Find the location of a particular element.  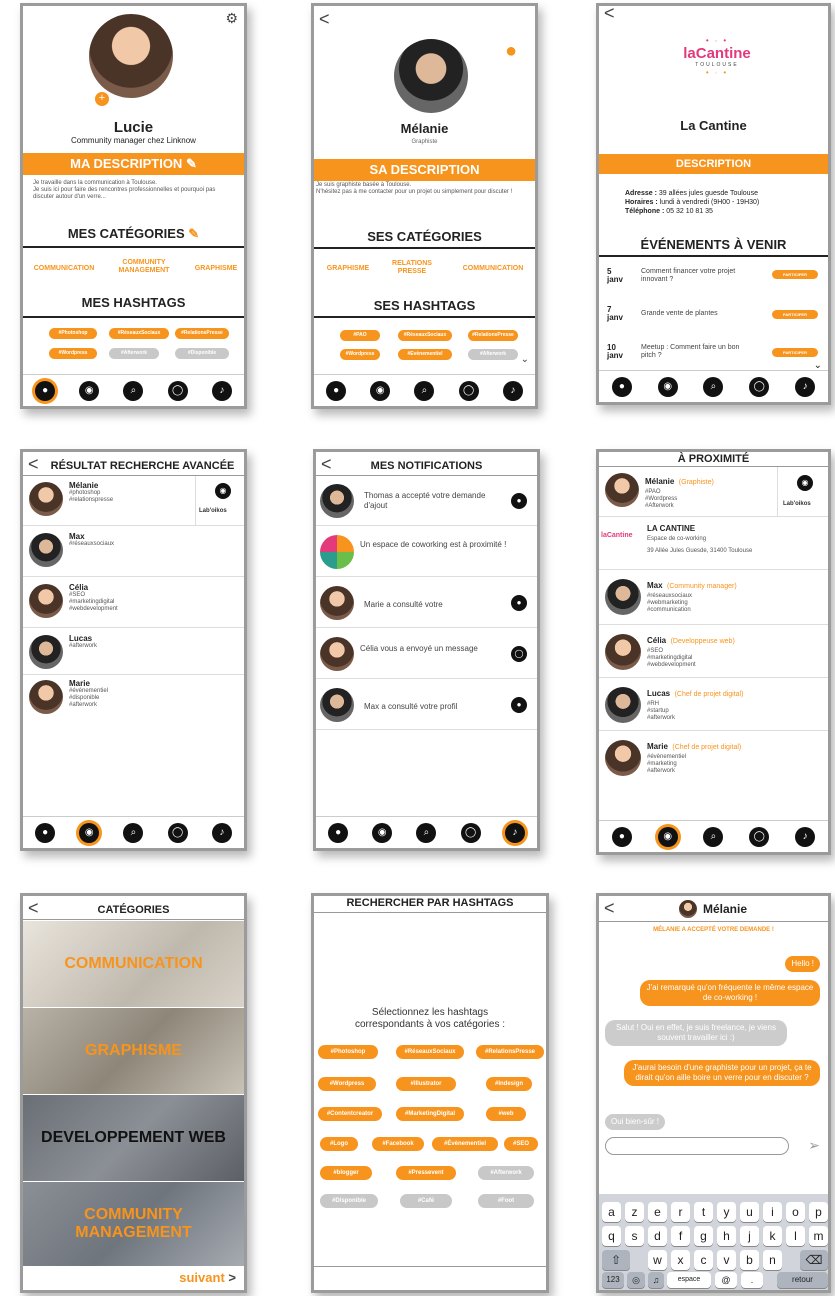

key: k is located at coordinates (772, 1236).